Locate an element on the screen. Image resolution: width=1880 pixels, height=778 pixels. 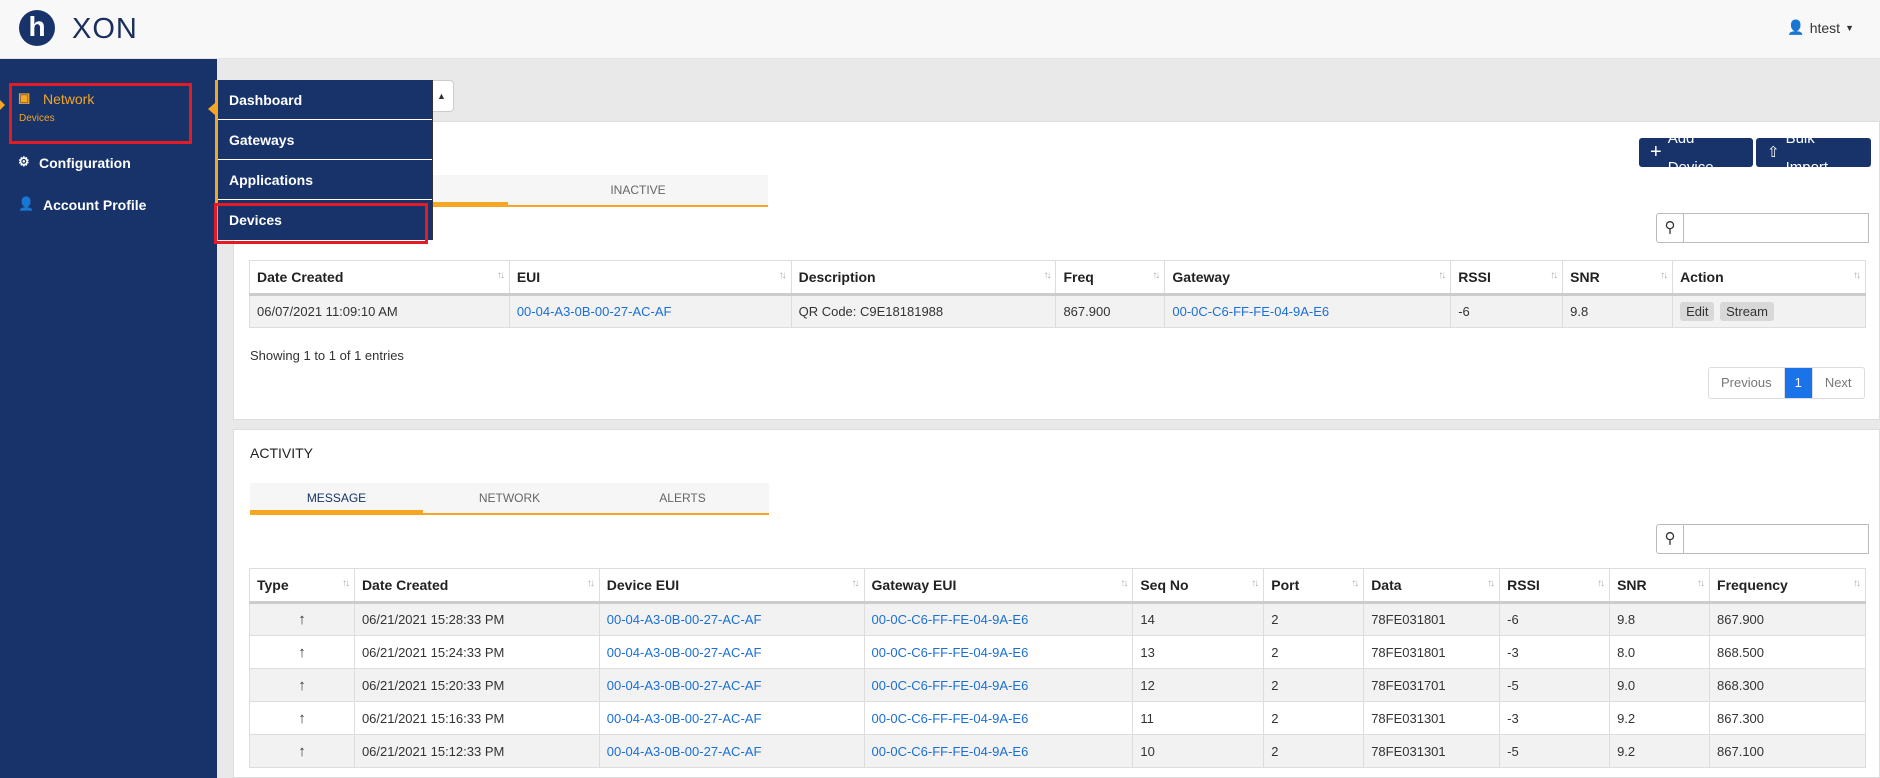
column-header: Gateway EUI ↑↓ is located at coordinates (998, 586).